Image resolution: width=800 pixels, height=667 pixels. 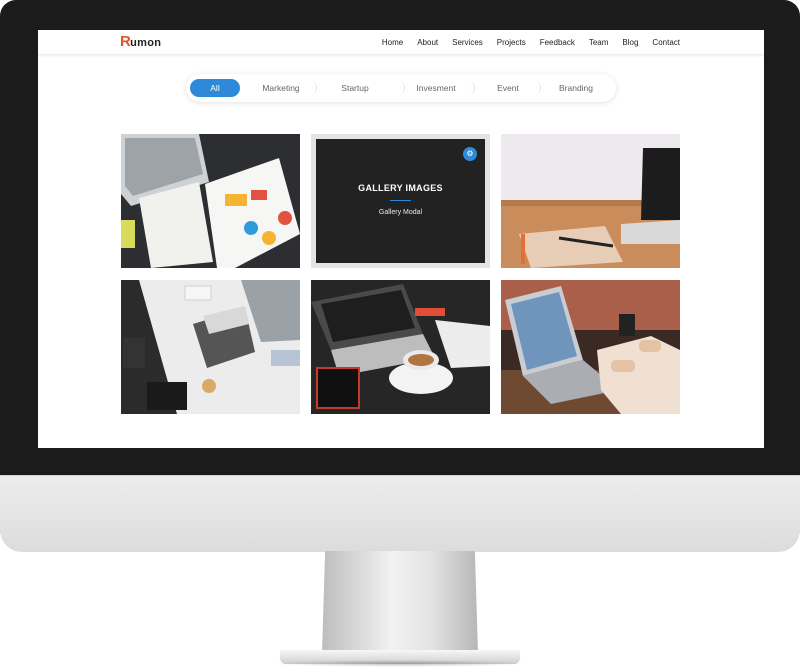 What do you see at coordinates (508, 88) in the screenshot?
I see `filter-event: Event` at bounding box center [508, 88].